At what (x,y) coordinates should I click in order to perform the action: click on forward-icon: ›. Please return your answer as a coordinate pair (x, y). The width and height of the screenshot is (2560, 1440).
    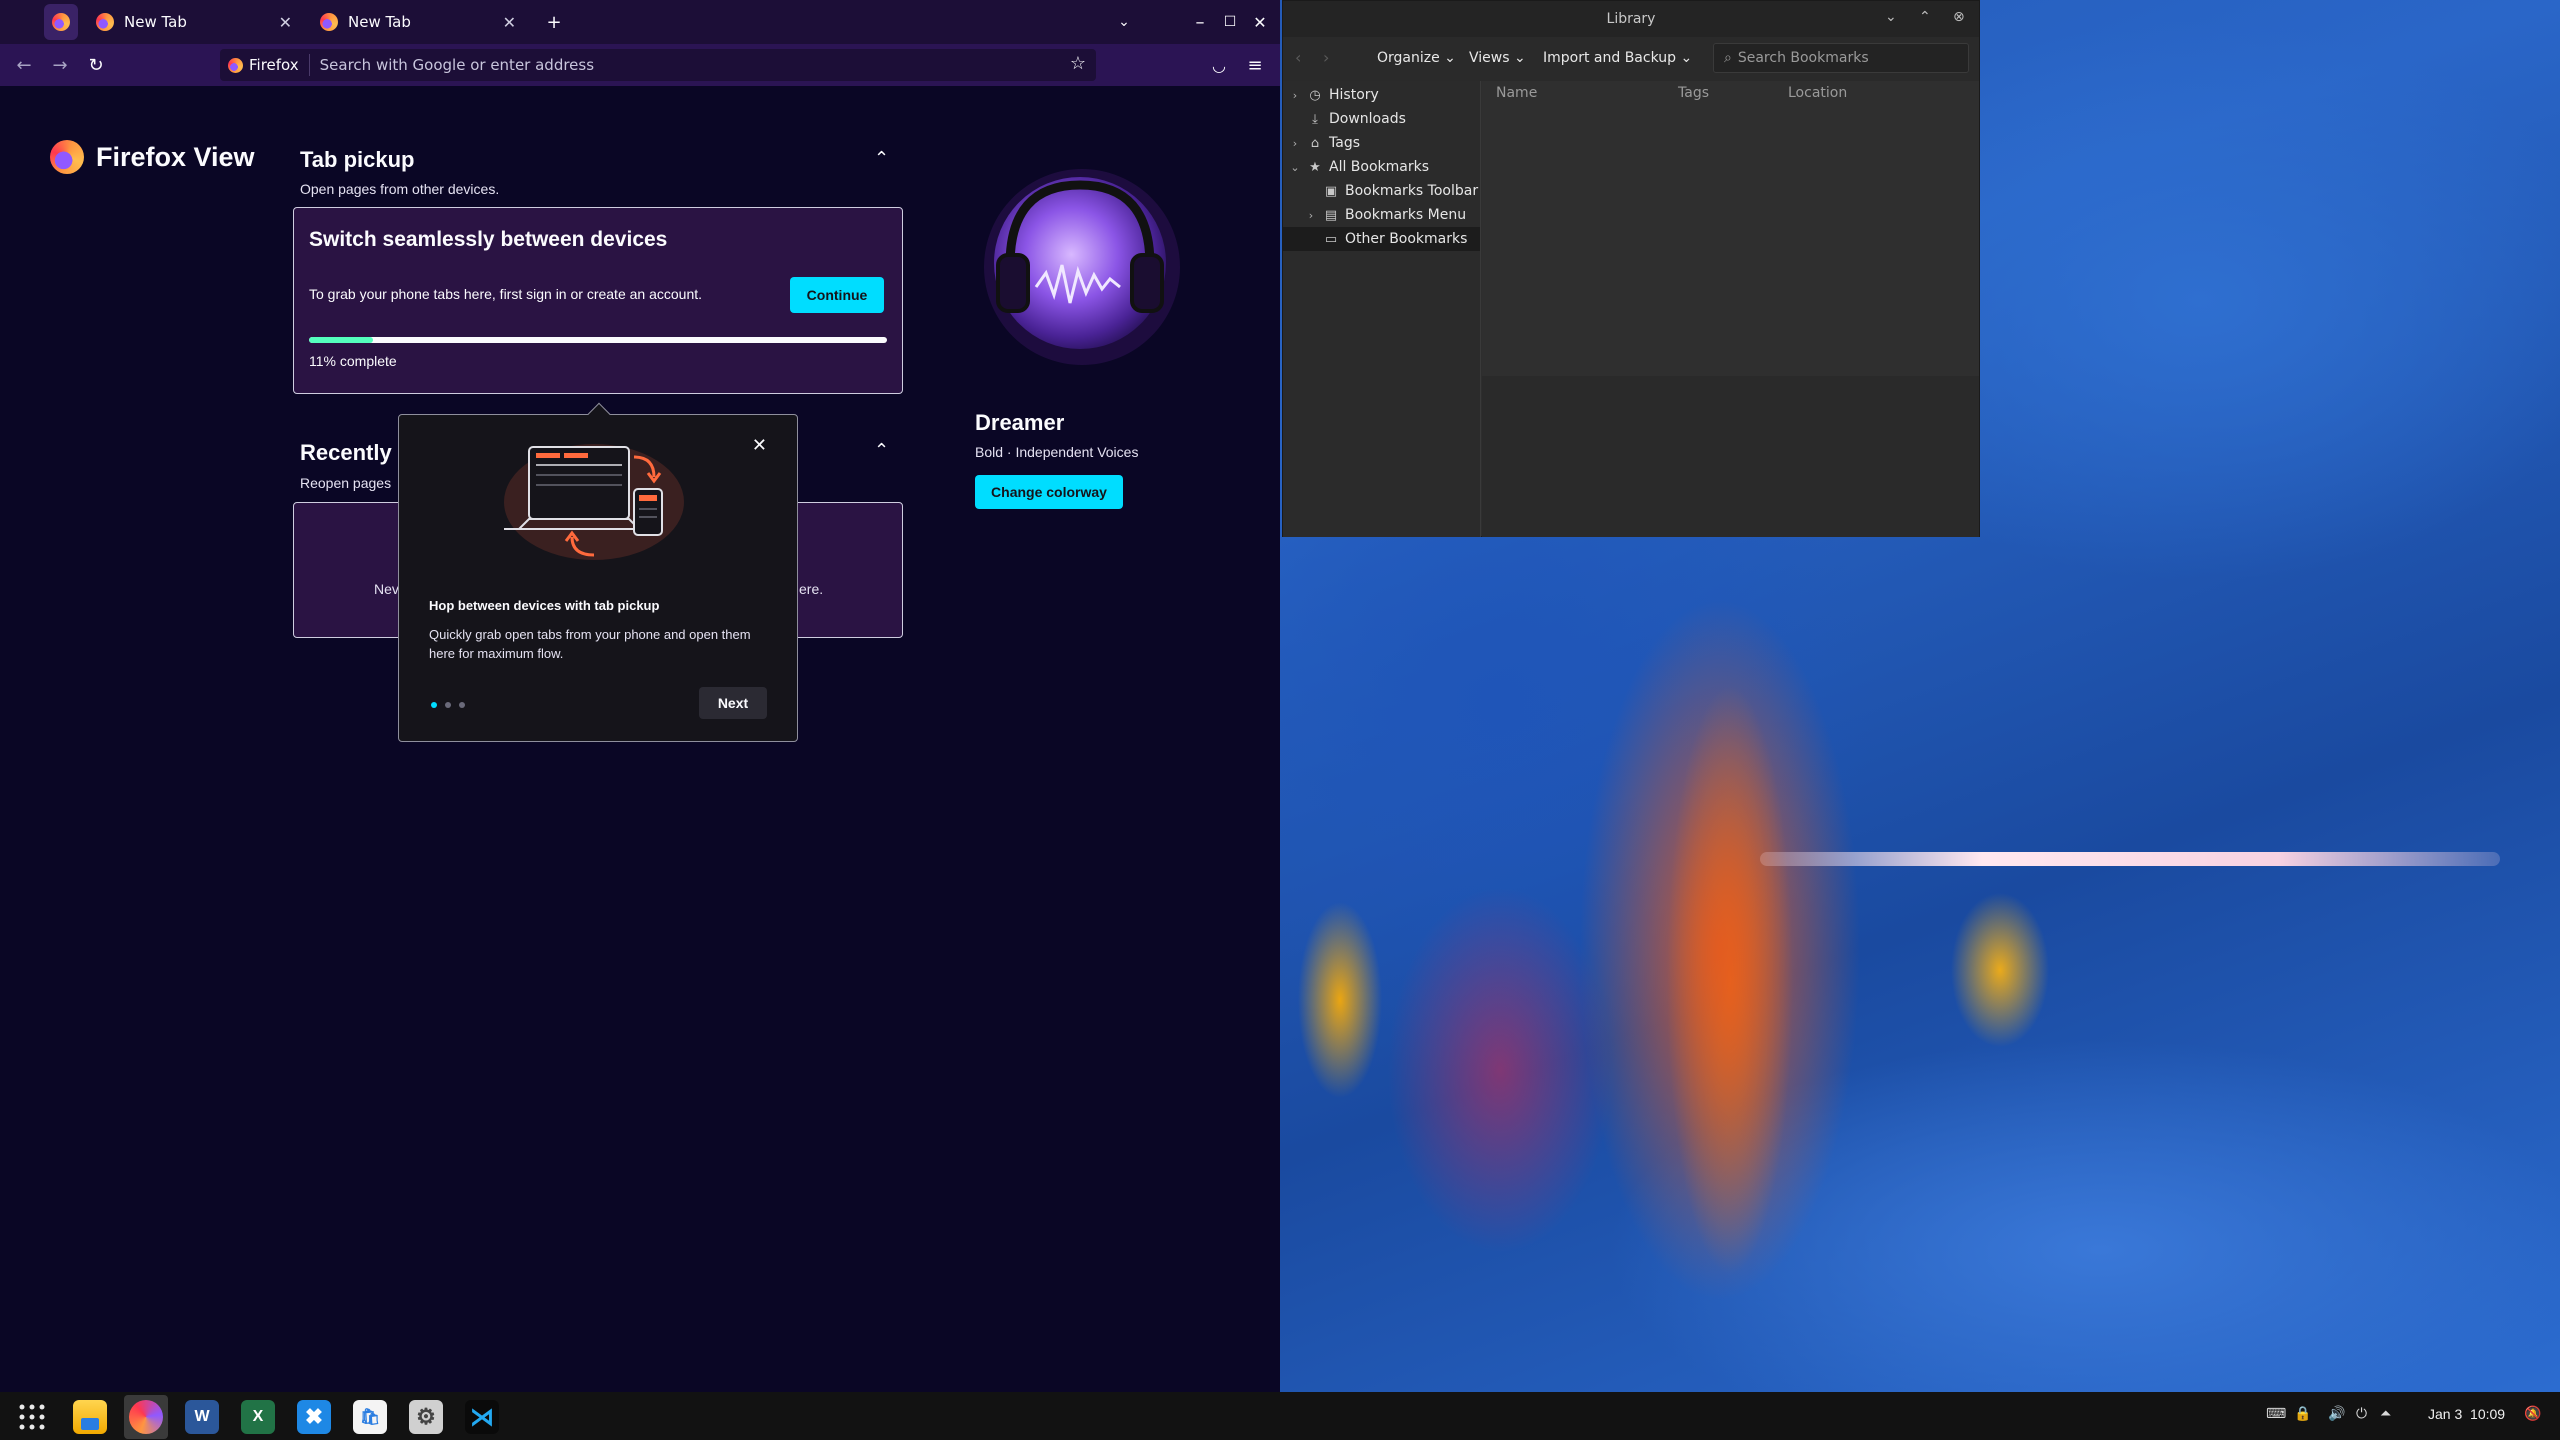
    Looking at the image, I should click on (1326, 57).